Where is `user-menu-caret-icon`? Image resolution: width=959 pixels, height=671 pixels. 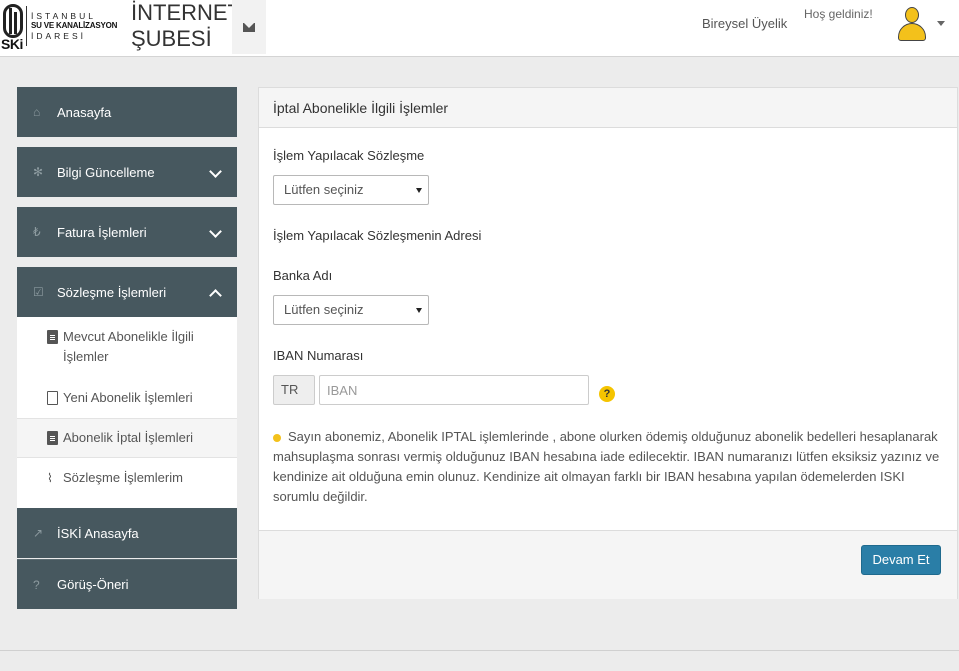 user-menu-caret-icon is located at coordinates (941, 23).